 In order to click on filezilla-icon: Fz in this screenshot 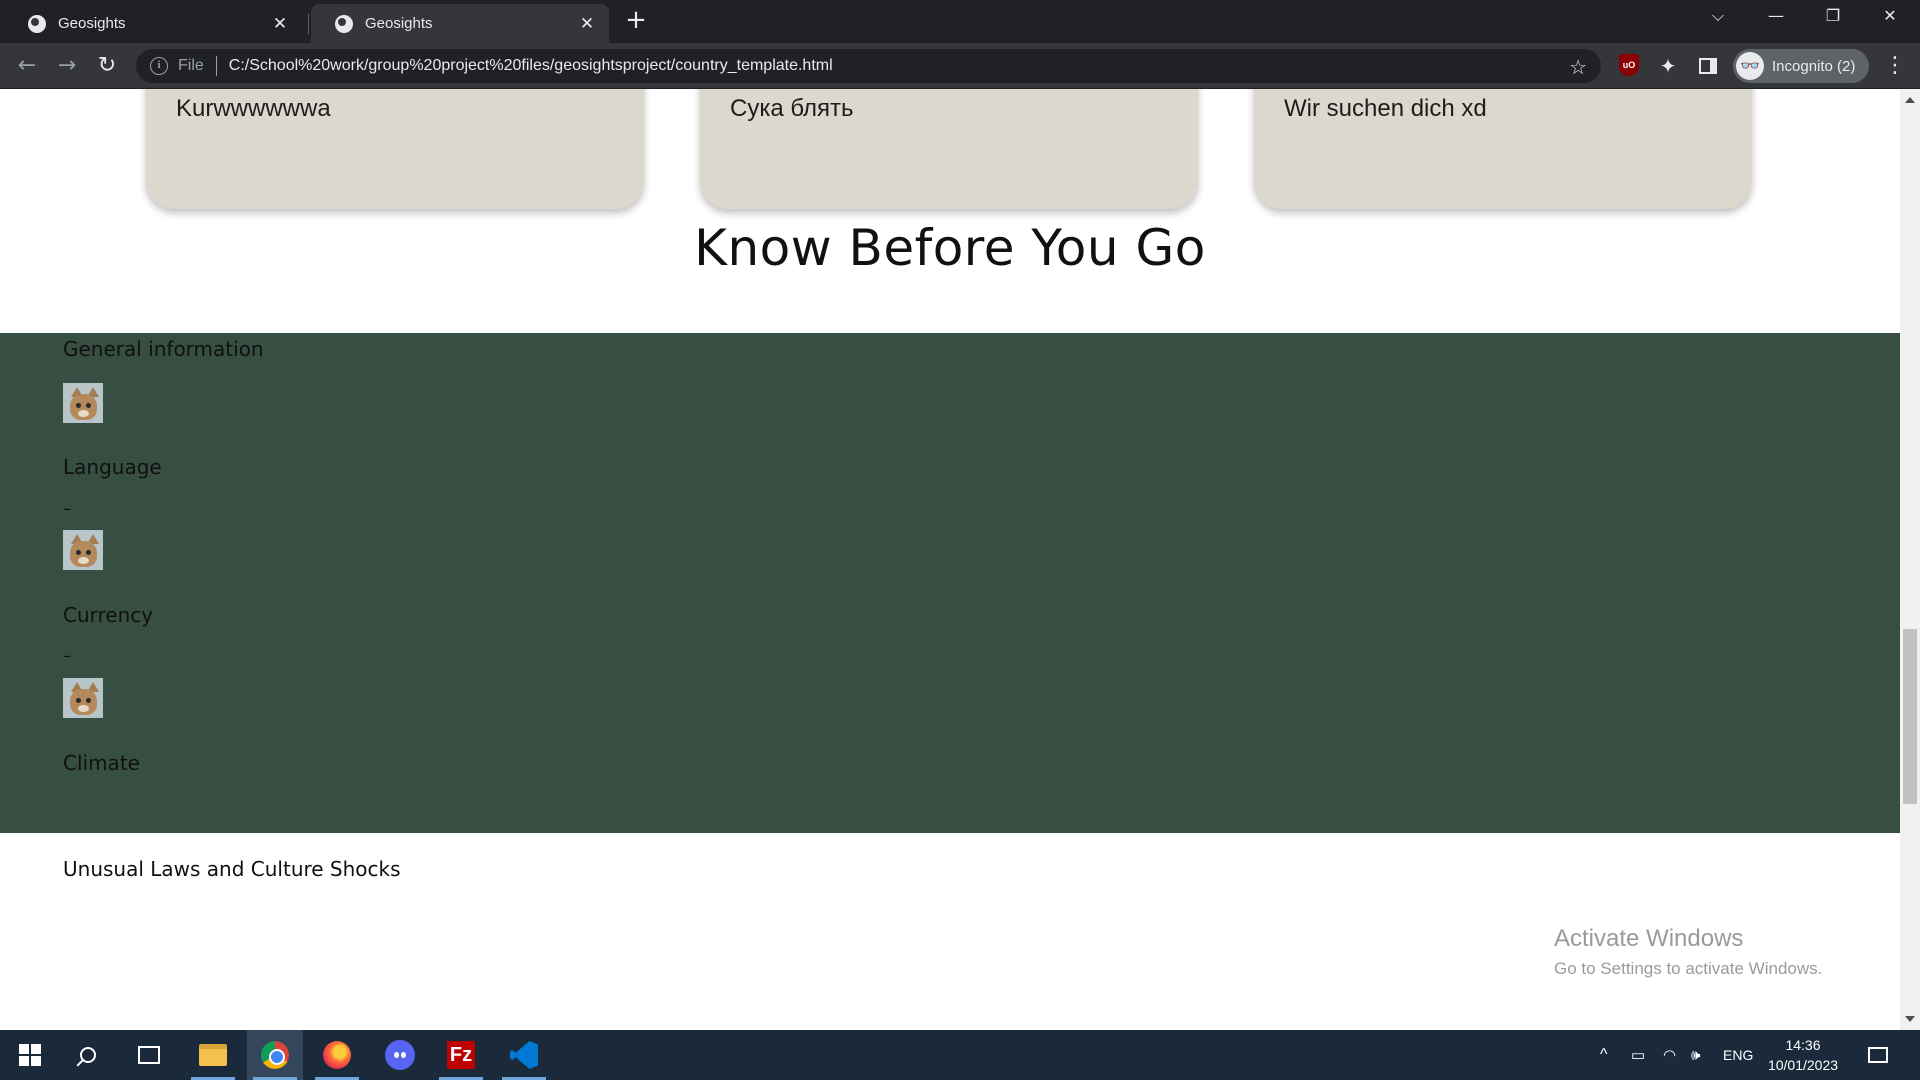, I will do `click(461, 1055)`.